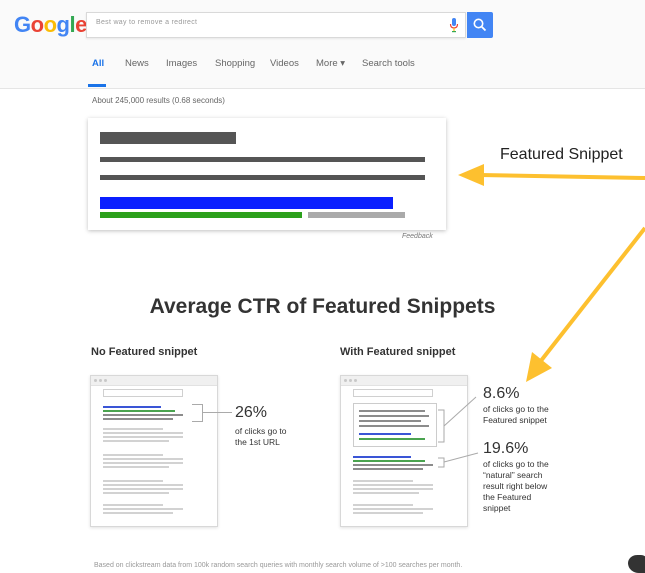 Image resolution: width=645 pixels, height=573 pixels. What do you see at coordinates (322, 306) in the screenshot?
I see `infographic-title: Average CTR of Featured Snippets` at bounding box center [322, 306].